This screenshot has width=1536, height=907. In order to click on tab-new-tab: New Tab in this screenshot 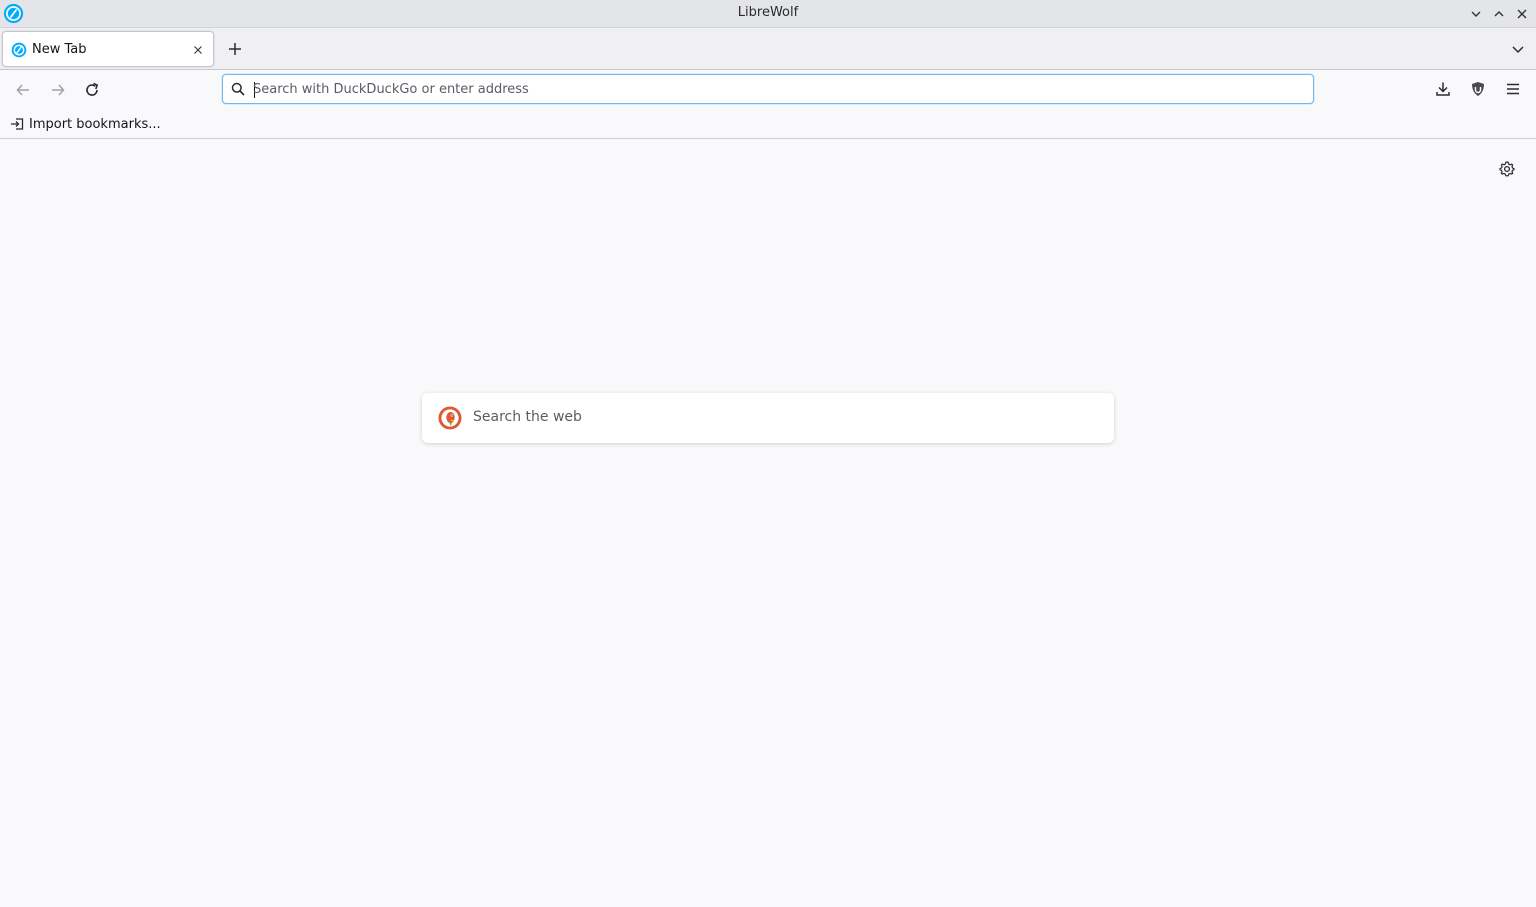, I will do `click(108, 49)`.